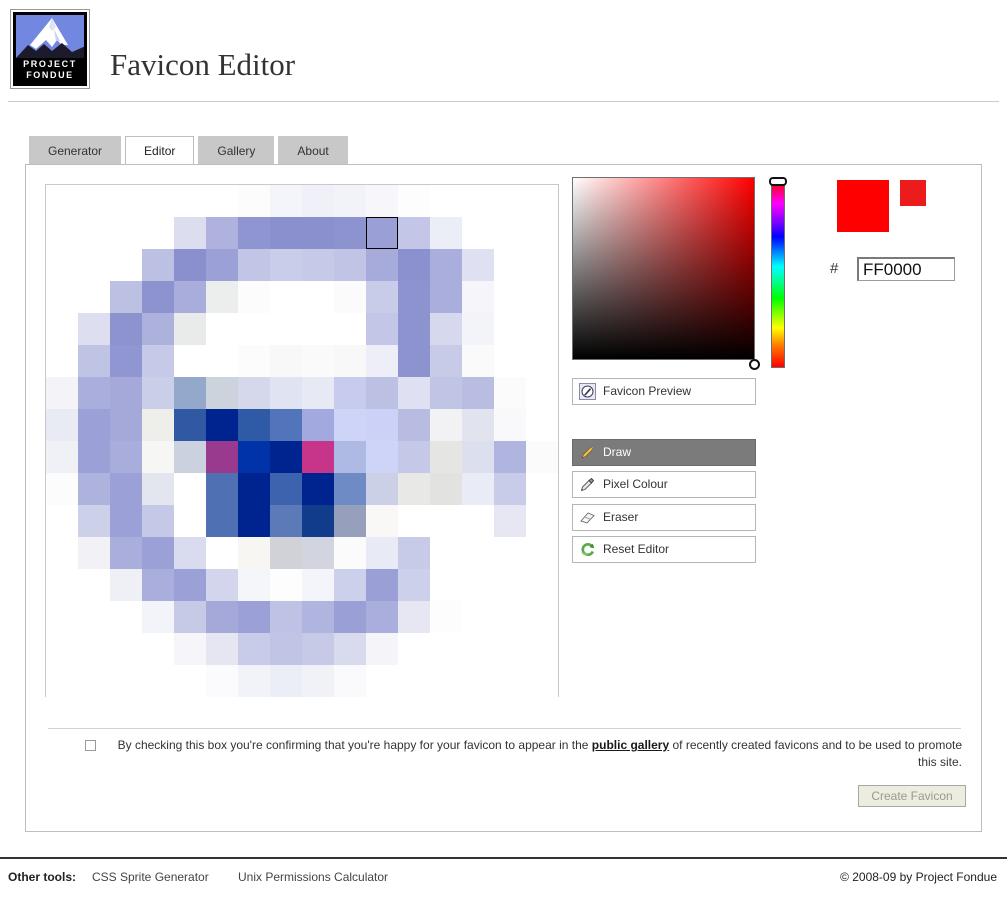 The image size is (1007, 908). What do you see at coordinates (160, 151) in the screenshot?
I see `tab-editor: Editor` at bounding box center [160, 151].